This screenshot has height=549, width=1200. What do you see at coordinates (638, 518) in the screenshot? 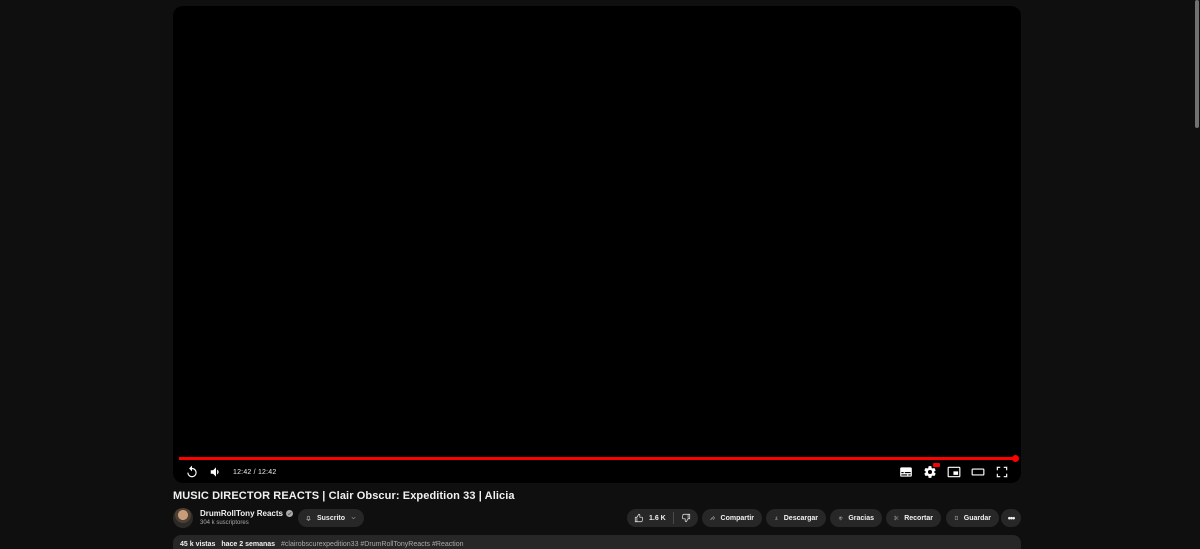
I see `thumbs-up-icon` at bounding box center [638, 518].